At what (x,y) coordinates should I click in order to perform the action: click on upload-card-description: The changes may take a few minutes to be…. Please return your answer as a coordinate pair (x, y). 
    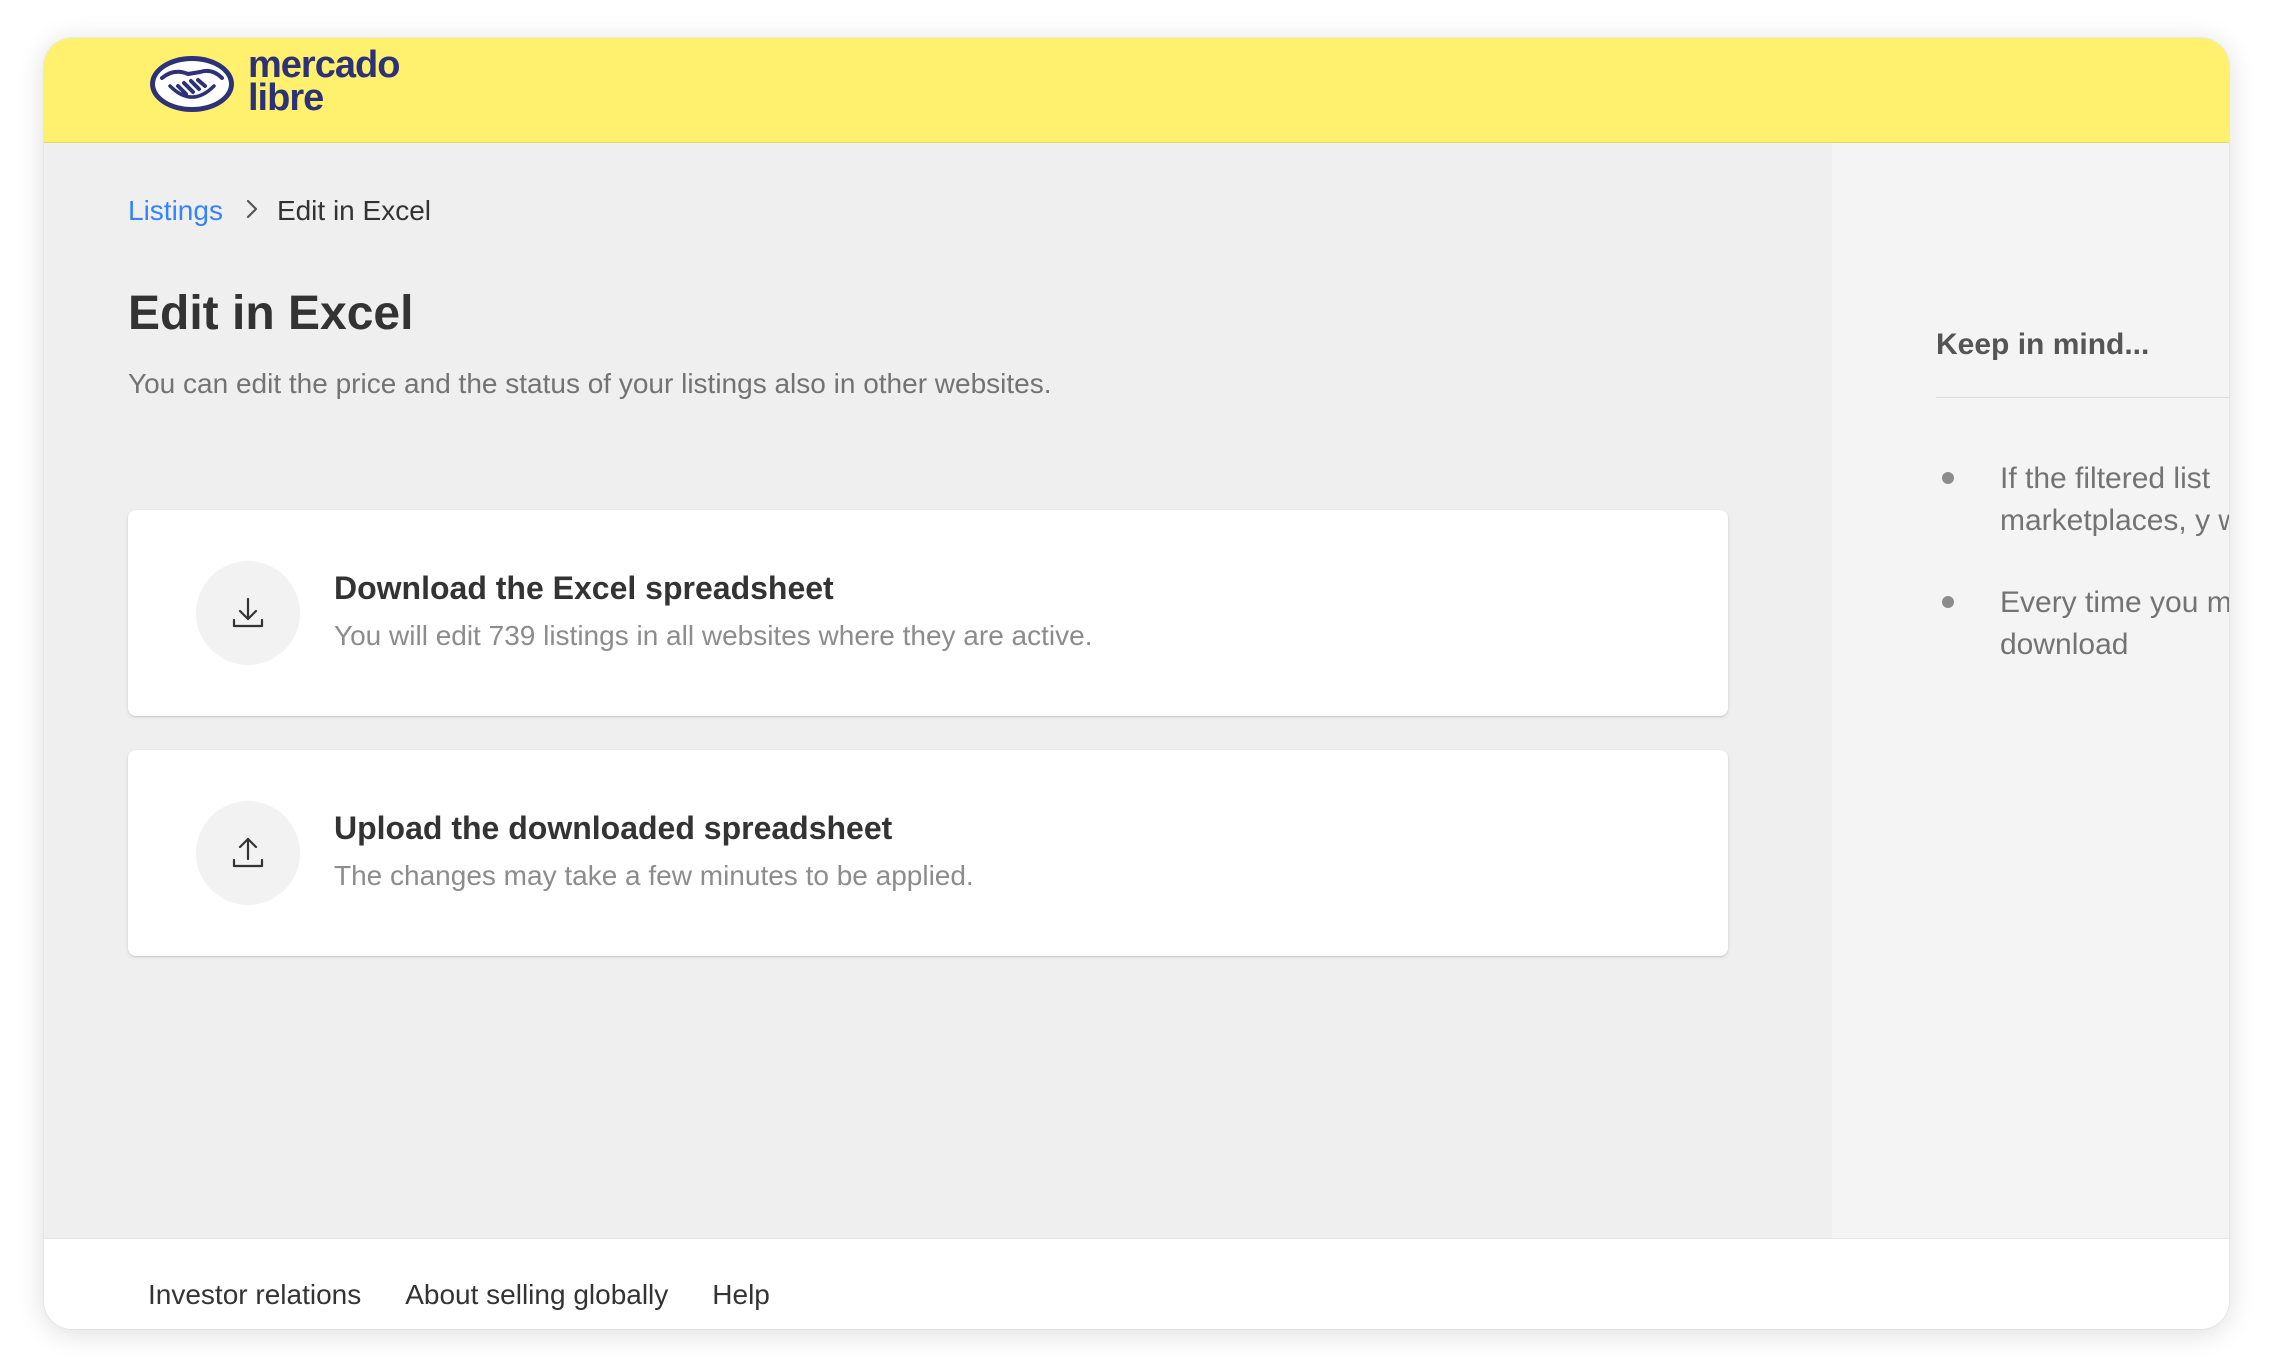
    Looking at the image, I should click on (654, 875).